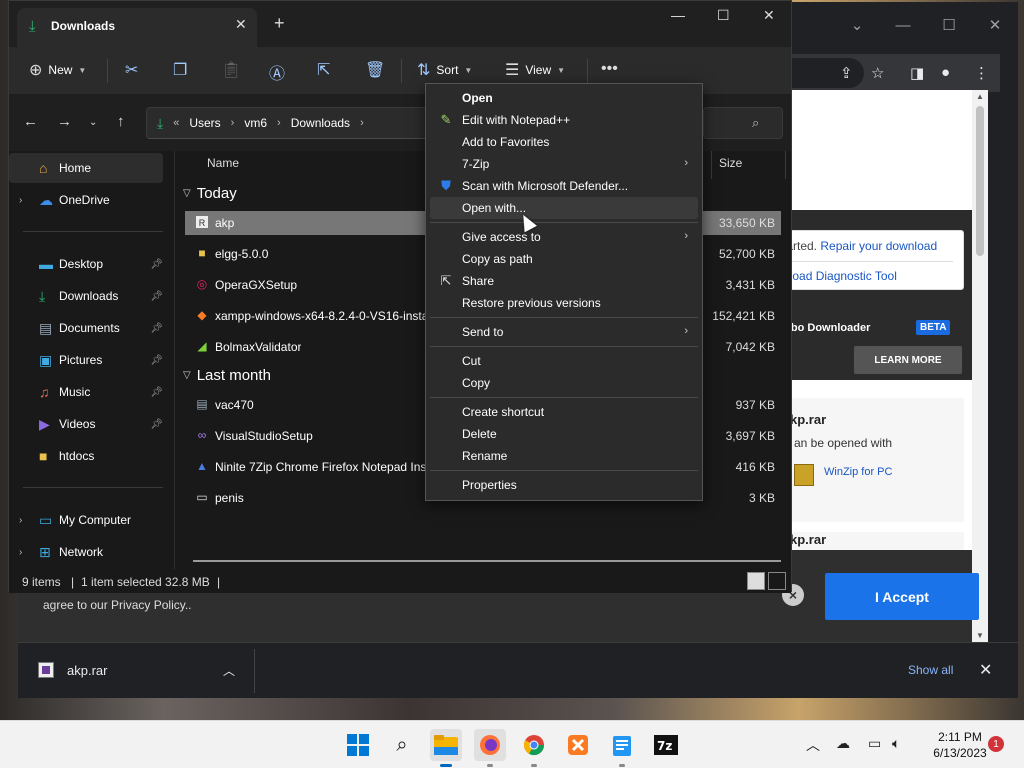  What do you see at coordinates (86, 168) in the screenshot?
I see `sidebar-item-home: ⌂ Home` at bounding box center [86, 168].